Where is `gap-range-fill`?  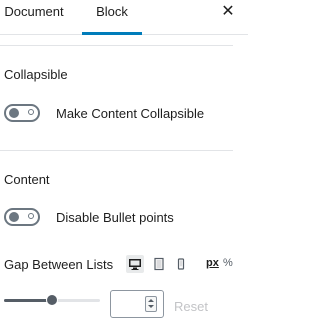
gap-range-fill is located at coordinates (28, 300).